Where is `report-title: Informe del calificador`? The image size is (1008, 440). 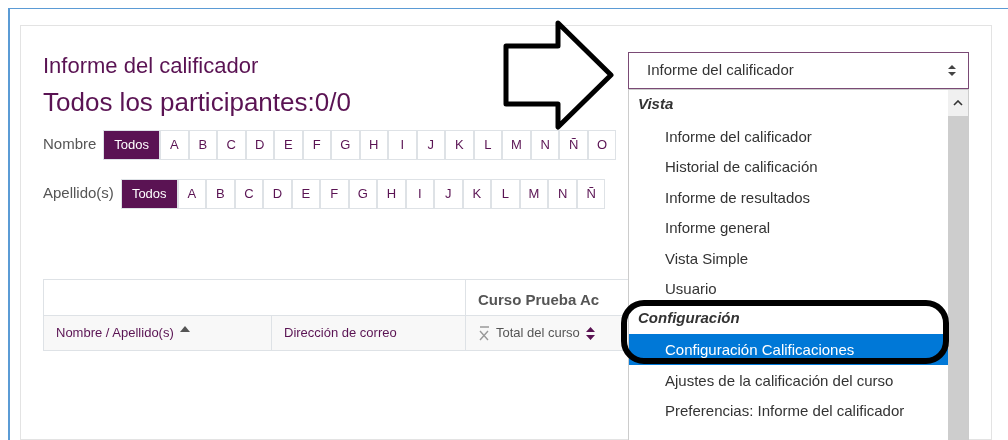 report-title: Informe del calificador is located at coordinates (151, 66).